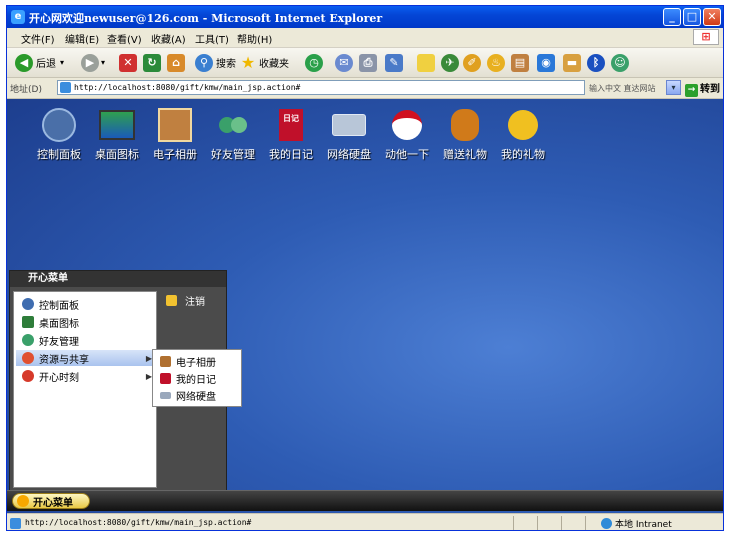 This screenshot has height=536, width=734. I want to click on refresh-icon: ↻, so click(152, 62).